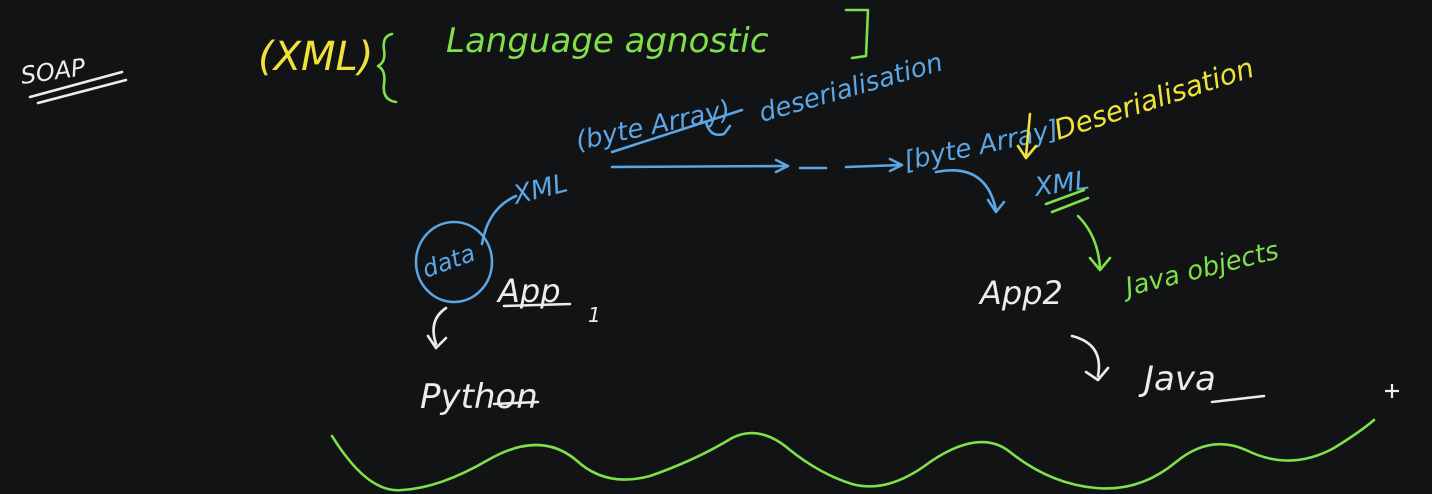  I want to click on app2-to-java-arrow, so click(1085, 356).